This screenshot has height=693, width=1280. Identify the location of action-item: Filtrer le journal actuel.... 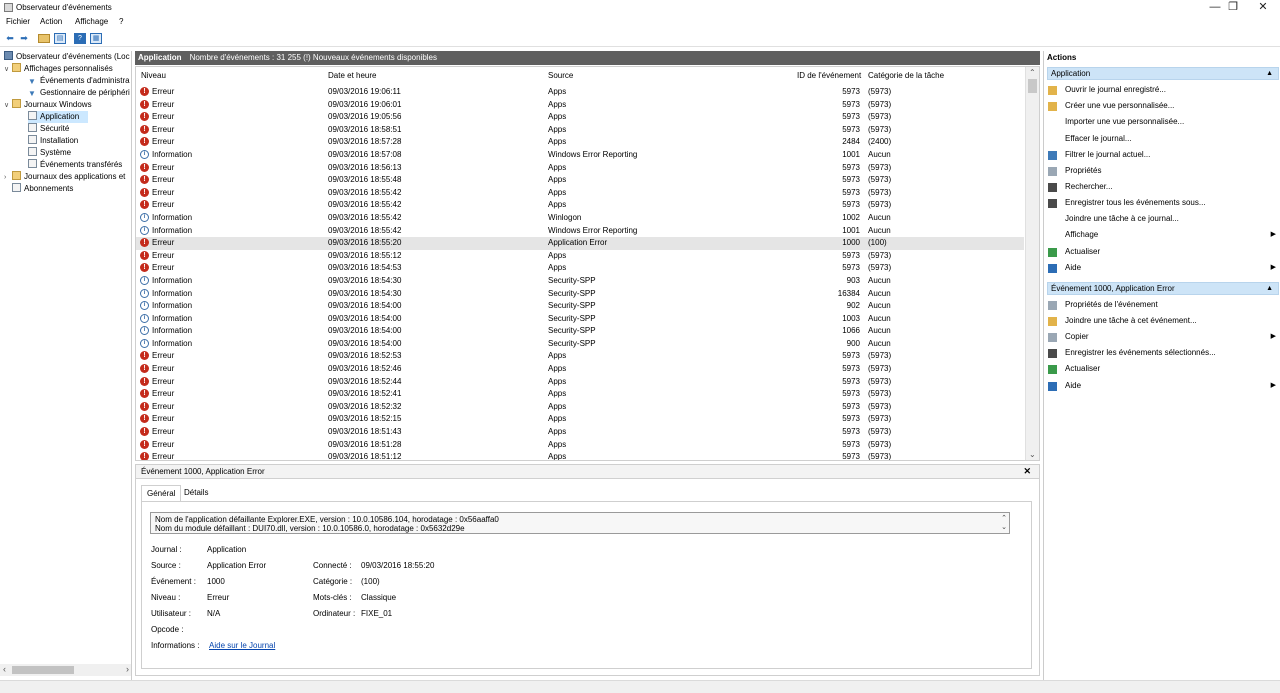
(1163, 155).